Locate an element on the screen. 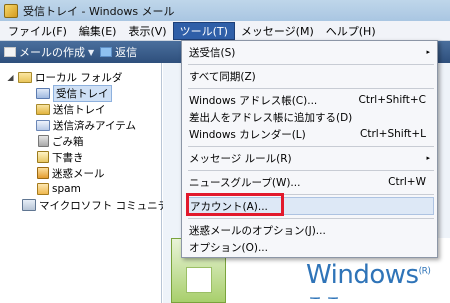 This screenshot has width=450, height=303. trash-icon is located at coordinates (43, 141).